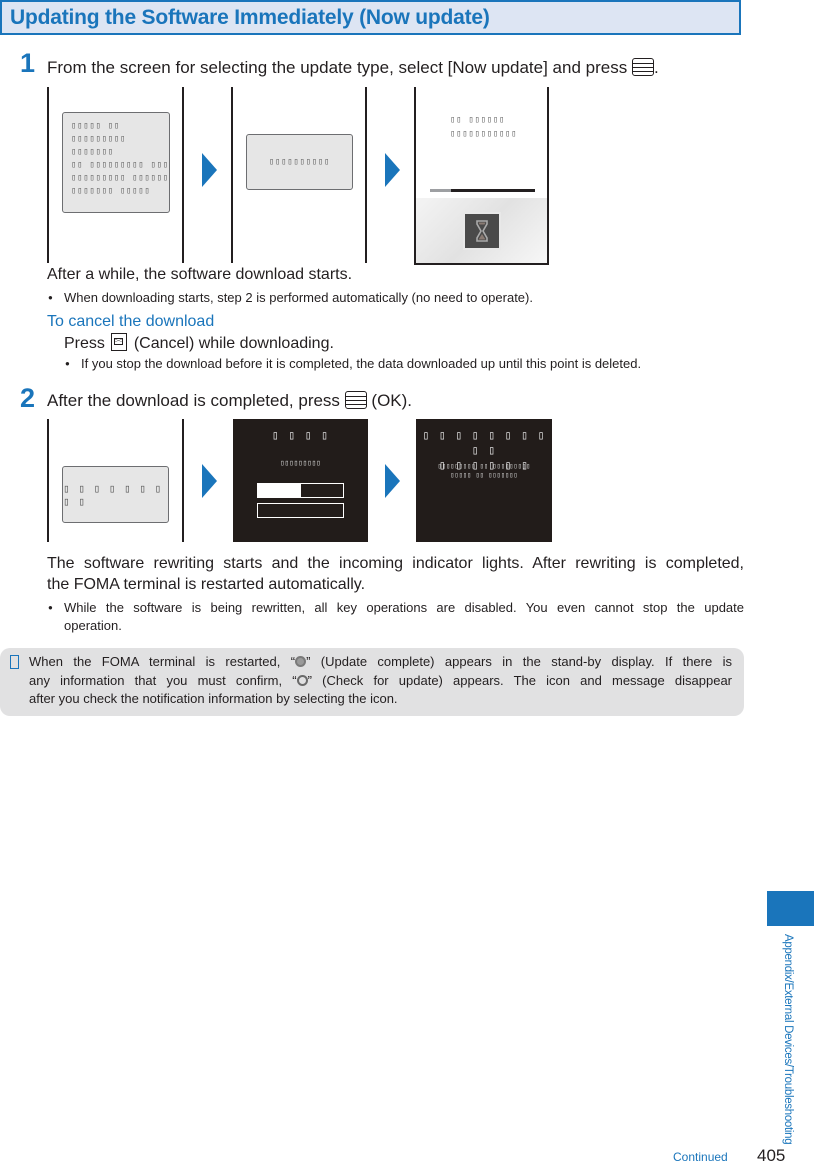  What do you see at coordinates (120, 165) in the screenshot?
I see `dialog-line: ▯▯ ▯▯▯▯▯▯▯▯▯ ▯▯▯` at bounding box center [120, 165].